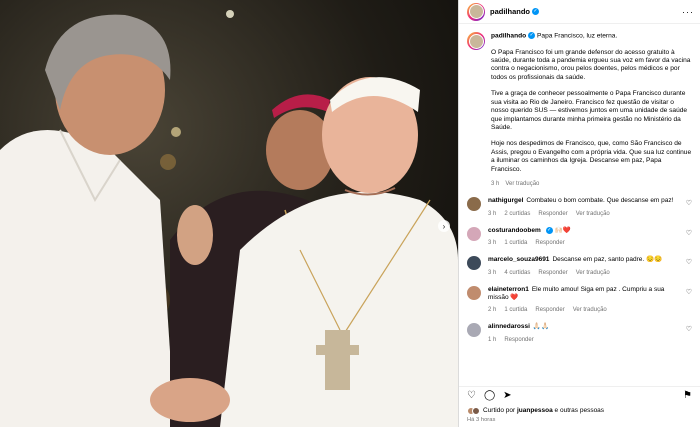 The height and width of the screenshot is (427, 700). I want to click on caption-avatar, so click(476, 41).